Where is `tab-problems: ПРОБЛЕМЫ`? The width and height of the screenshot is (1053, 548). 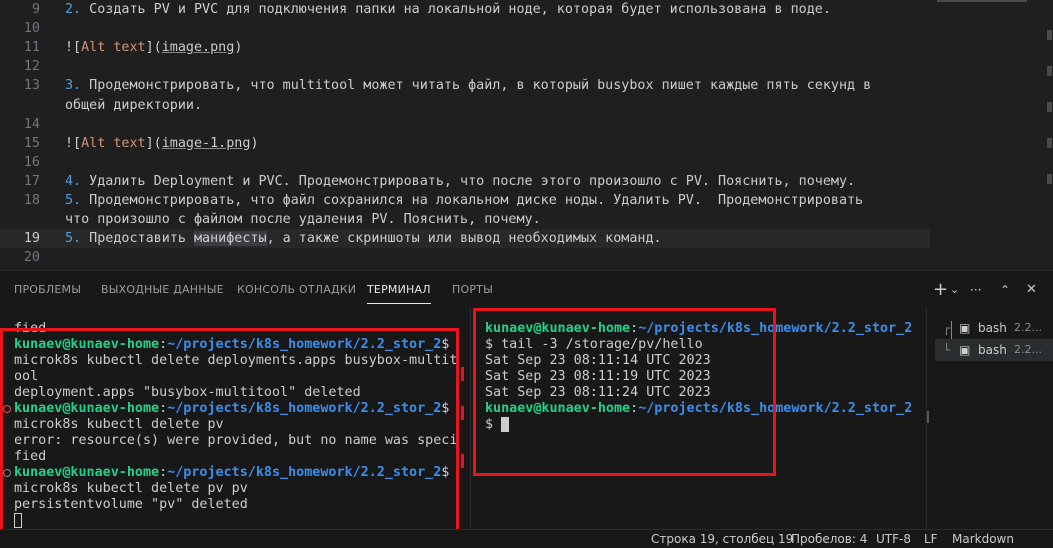 tab-problems: ПРОБЛЕМЫ is located at coordinates (47, 289).